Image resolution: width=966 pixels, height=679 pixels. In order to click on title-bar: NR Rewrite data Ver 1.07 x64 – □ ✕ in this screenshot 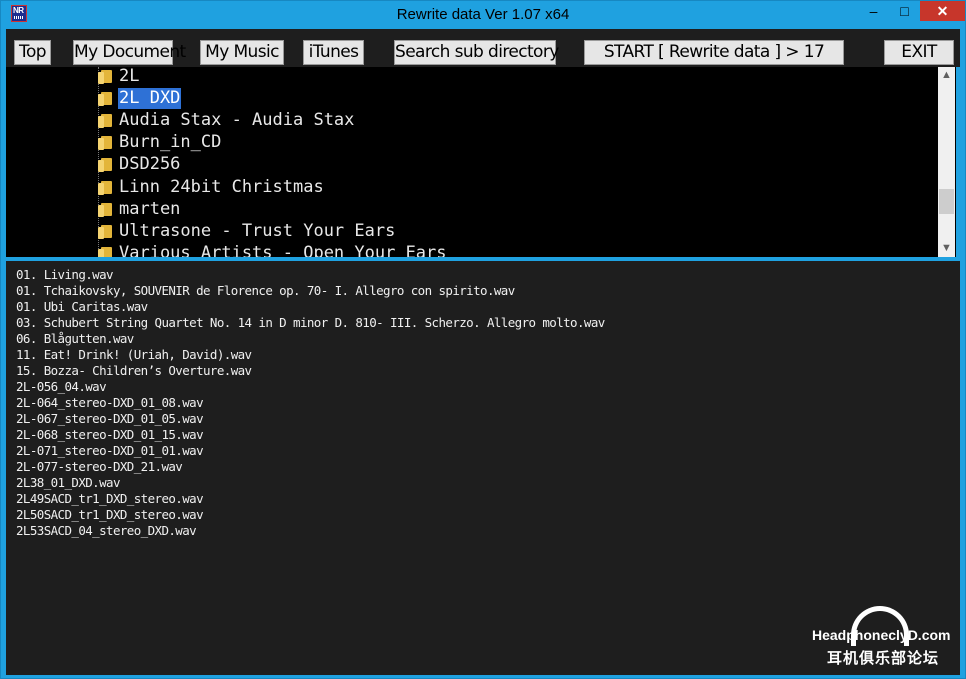, I will do `click(483, 15)`.